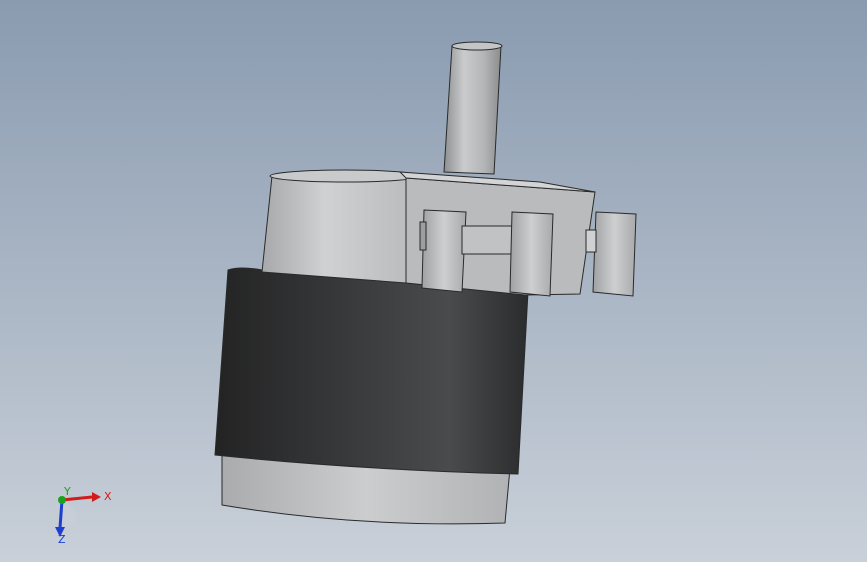  I want to click on stator-band, so click(371, 371).